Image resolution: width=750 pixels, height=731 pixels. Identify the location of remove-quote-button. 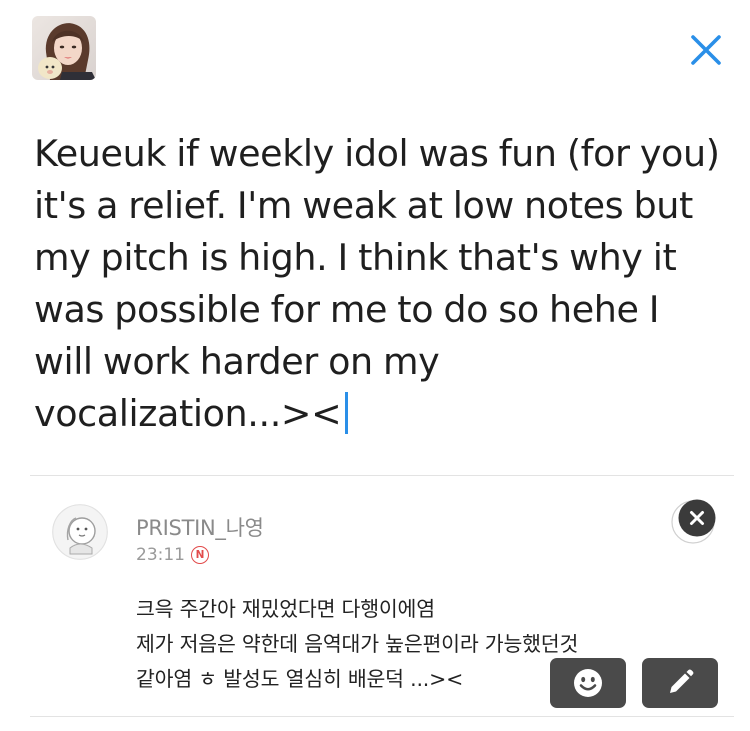
(693, 522).